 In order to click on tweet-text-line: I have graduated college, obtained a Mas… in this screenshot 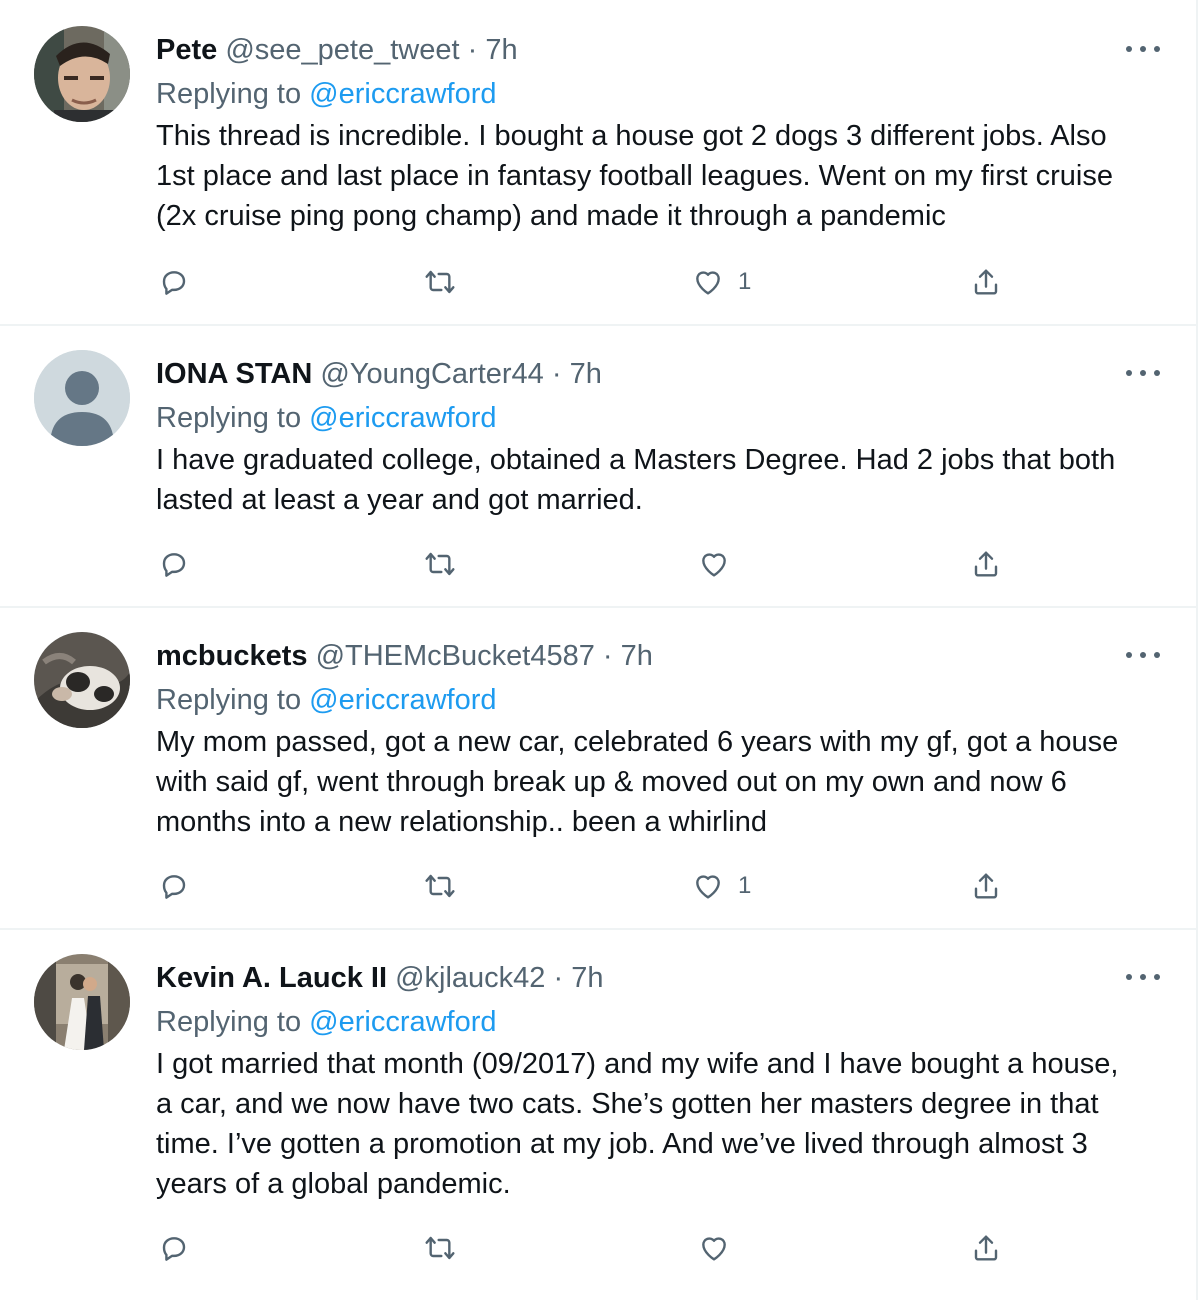, I will do `click(636, 460)`.